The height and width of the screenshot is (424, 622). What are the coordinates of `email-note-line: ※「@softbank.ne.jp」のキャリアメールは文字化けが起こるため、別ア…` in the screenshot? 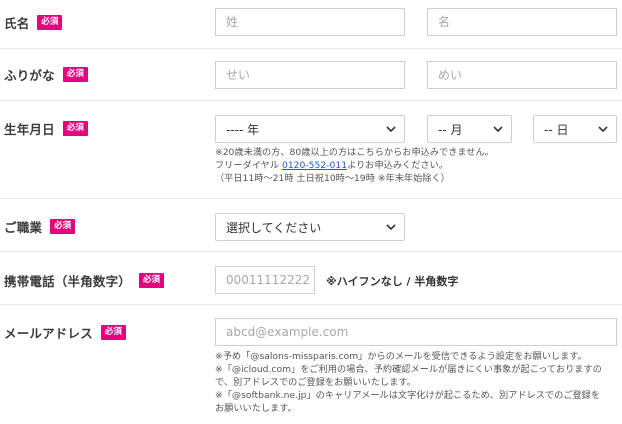 It's located at (408, 395).